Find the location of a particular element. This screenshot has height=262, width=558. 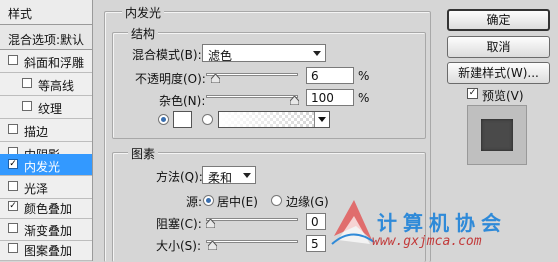

method-select: 柔和 is located at coordinates (229, 175).